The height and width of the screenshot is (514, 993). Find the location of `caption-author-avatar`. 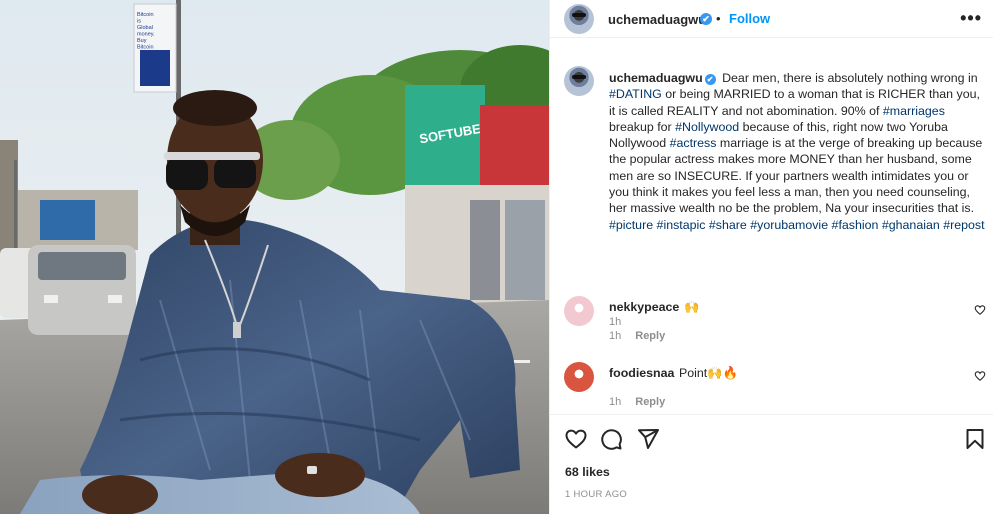

caption-author-avatar is located at coordinates (579, 81).